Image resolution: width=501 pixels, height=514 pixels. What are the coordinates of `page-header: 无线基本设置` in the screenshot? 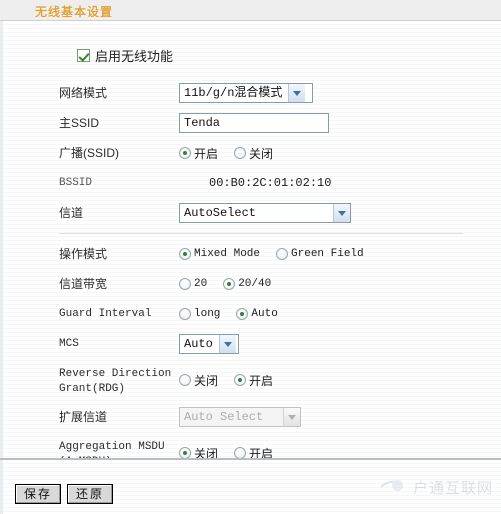 It's located at (250, 10).